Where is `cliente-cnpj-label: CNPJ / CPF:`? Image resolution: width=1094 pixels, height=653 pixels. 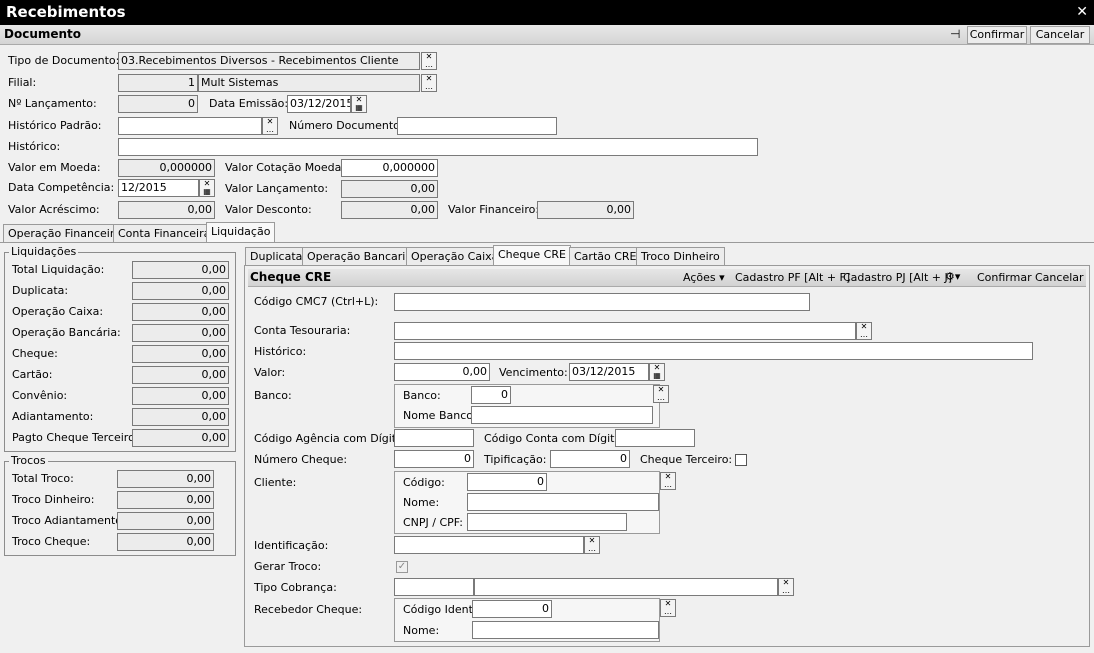 cliente-cnpj-label: CNPJ / CPF: is located at coordinates (433, 522).